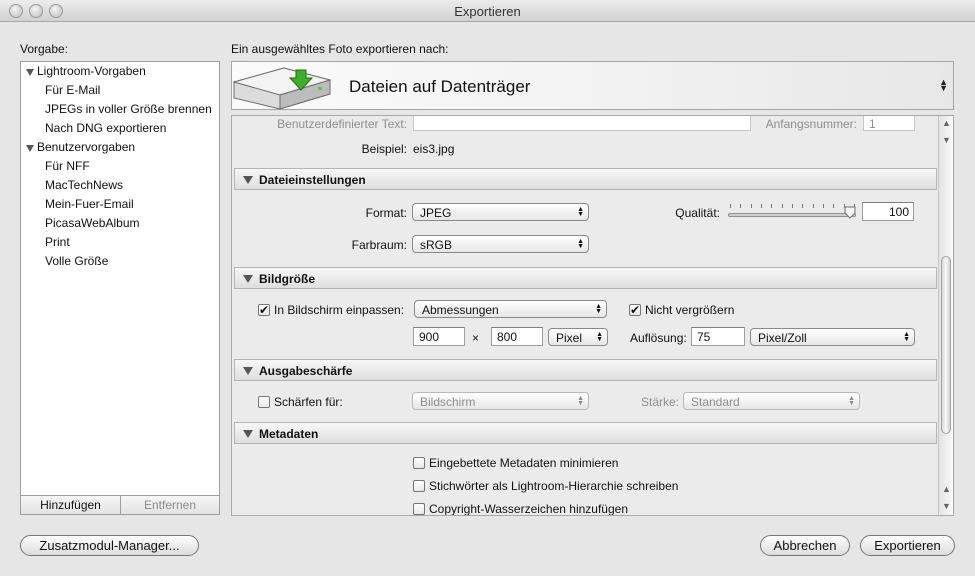  What do you see at coordinates (57, 242) in the screenshot?
I see `preset-item: Print` at bounding box center [57, 242].